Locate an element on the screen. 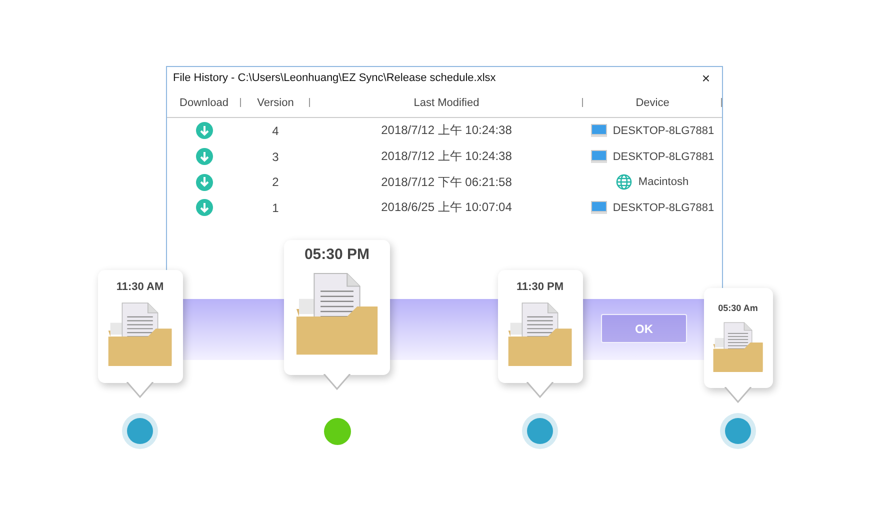 Image resolution: width=878 pixels, height=506 pixels. timeline-card: 05:30 PM is located at coordinates (337, 307).